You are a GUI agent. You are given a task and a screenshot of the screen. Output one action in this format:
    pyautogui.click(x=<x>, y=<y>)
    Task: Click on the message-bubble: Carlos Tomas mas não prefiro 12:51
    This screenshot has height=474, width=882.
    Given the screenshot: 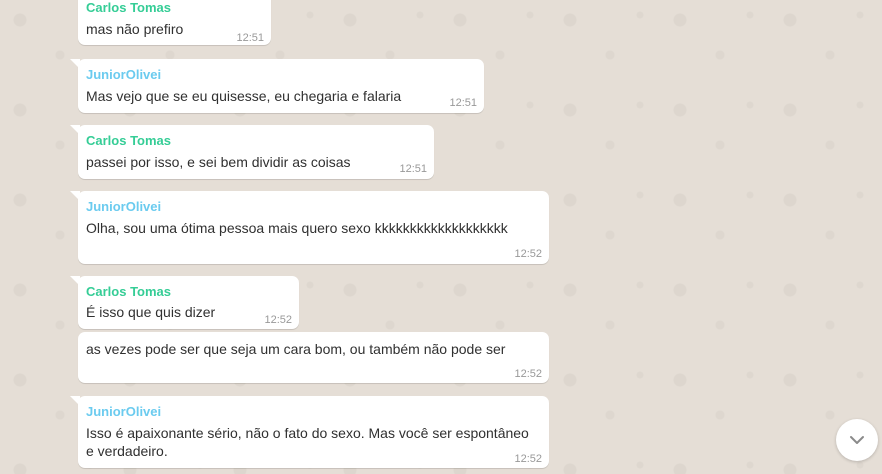 What is the action you would take?
    pyautogui.click(x=174, y=22)
    